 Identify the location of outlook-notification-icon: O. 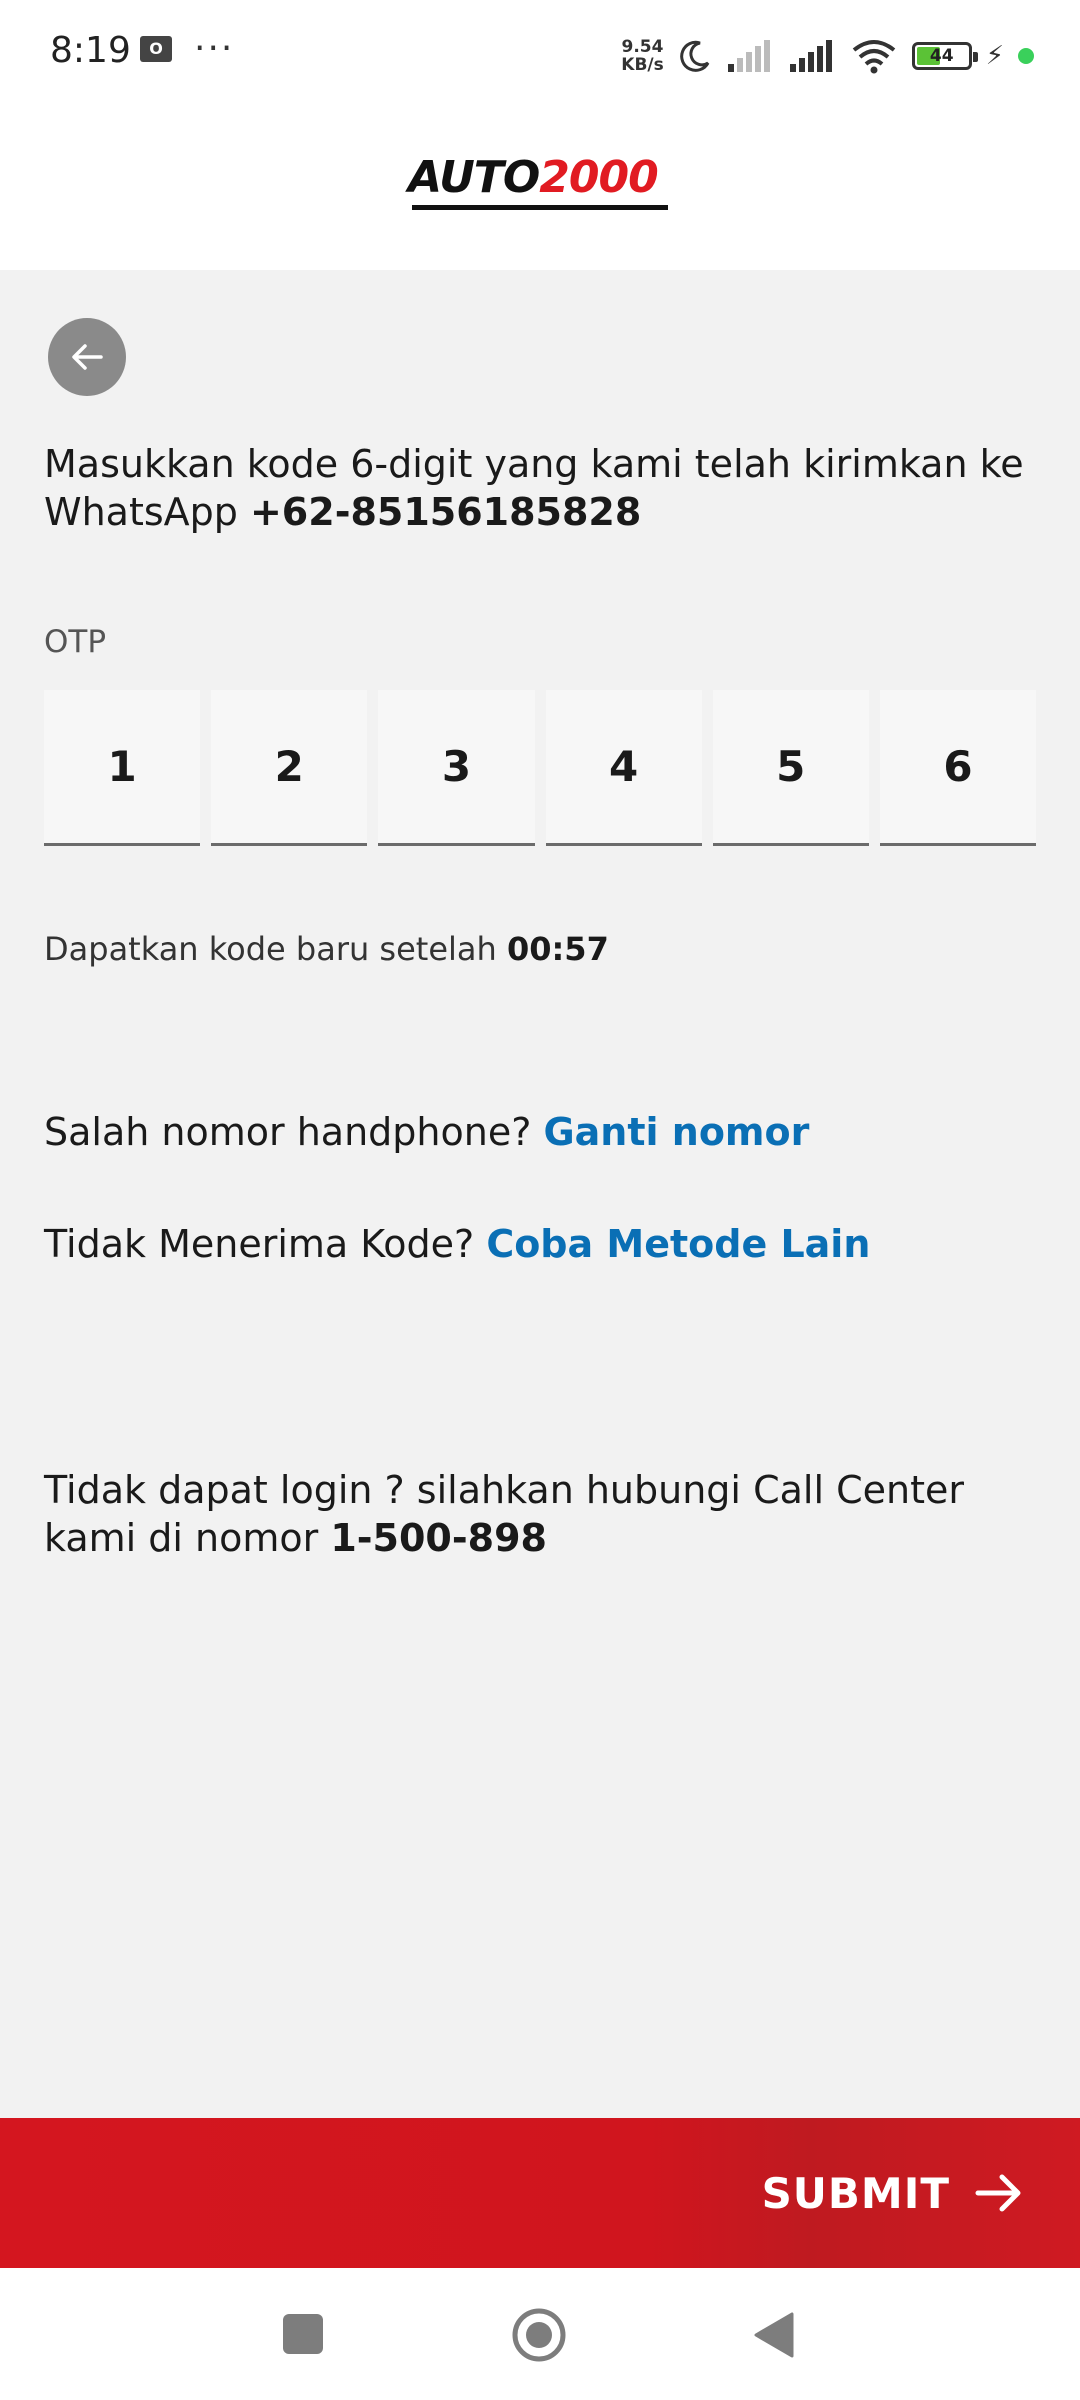
(156, 49).